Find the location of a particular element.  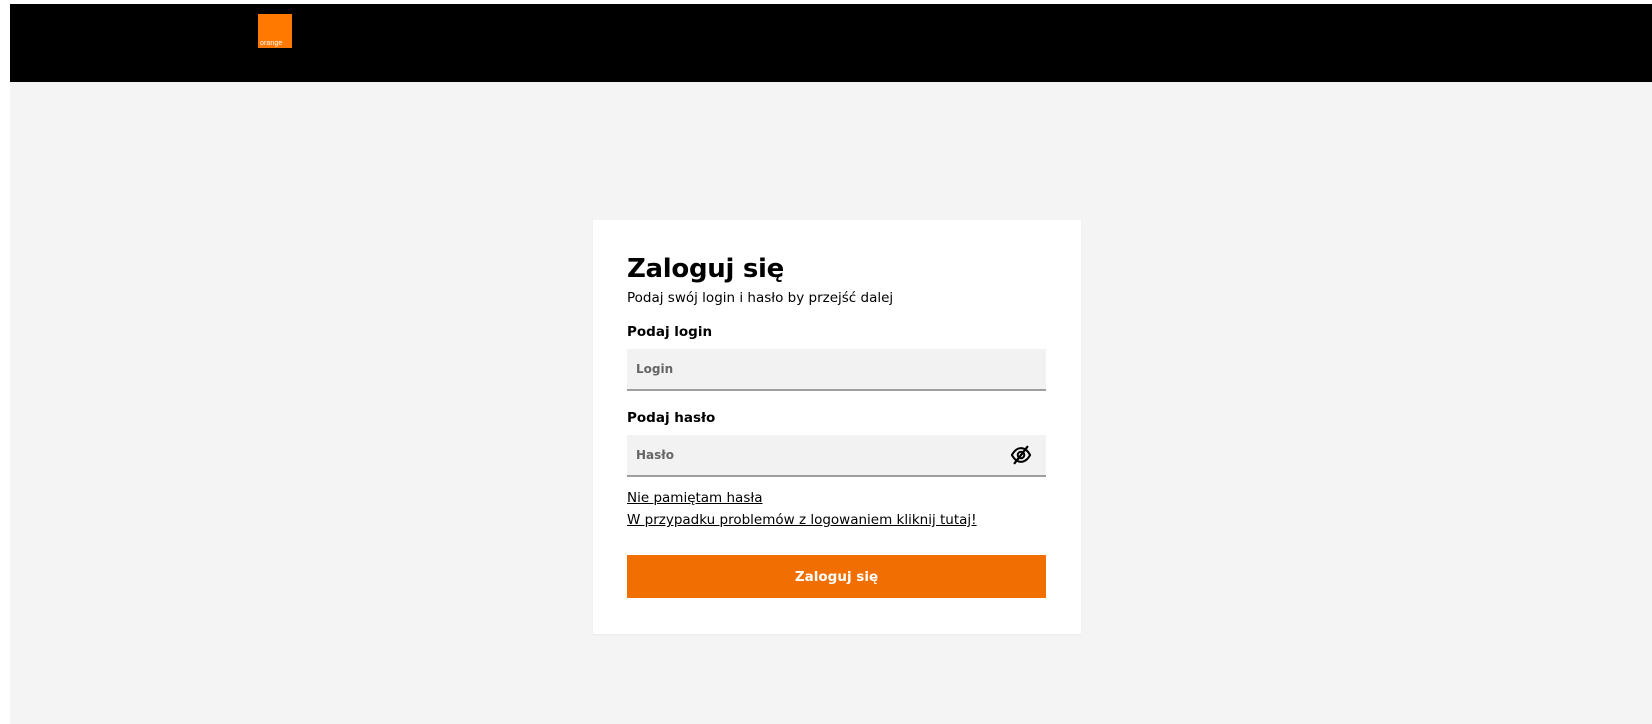

forgot-password-link: Nie pamiętam hasła is located at coordinates (836, 498).